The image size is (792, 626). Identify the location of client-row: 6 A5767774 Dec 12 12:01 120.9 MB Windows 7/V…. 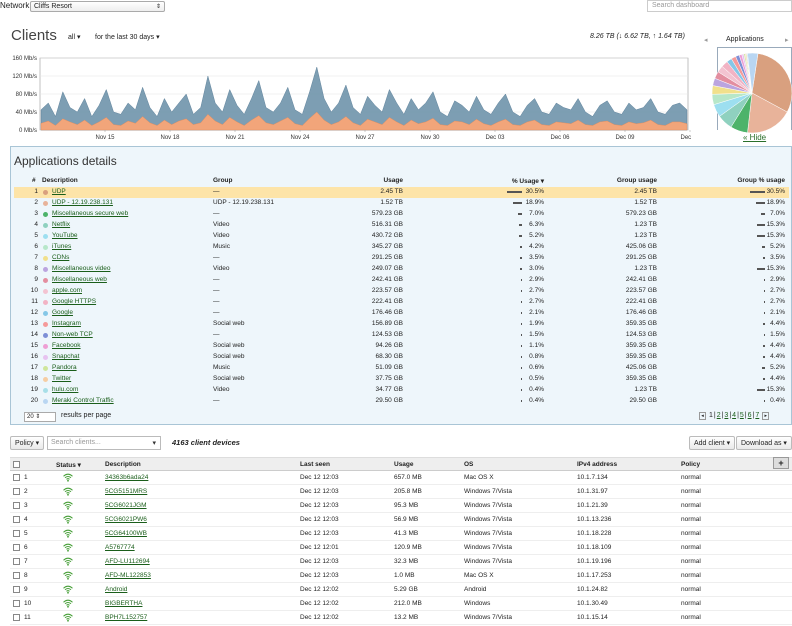
(401, 548).